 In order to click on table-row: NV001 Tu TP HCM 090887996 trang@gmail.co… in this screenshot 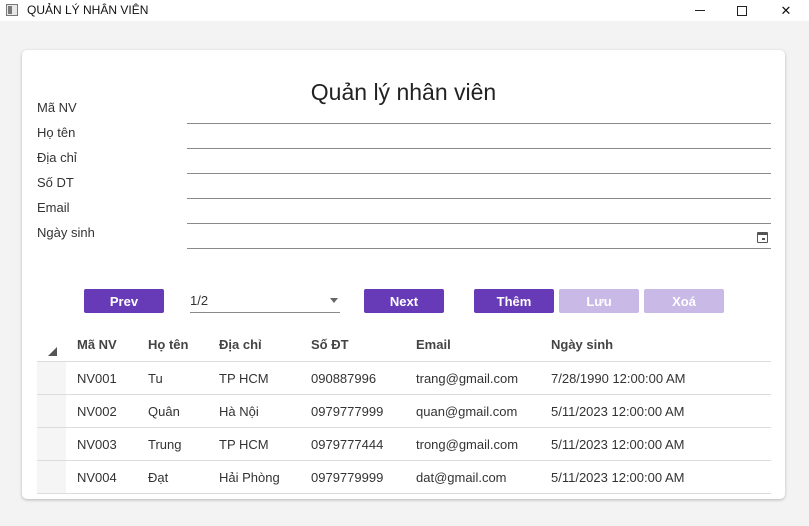, I will do `click(404, 378)`.